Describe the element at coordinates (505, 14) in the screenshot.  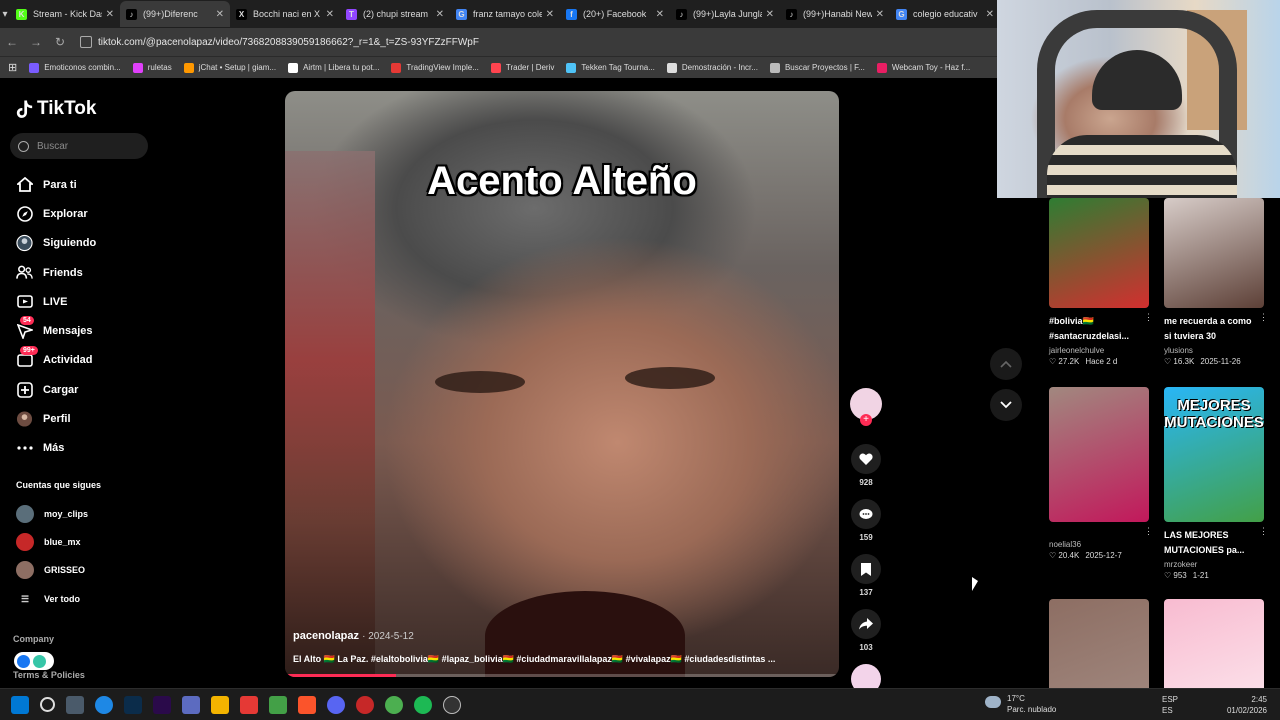
I see `browser-tab: Gfranz tamayo cole ✕` at that location.